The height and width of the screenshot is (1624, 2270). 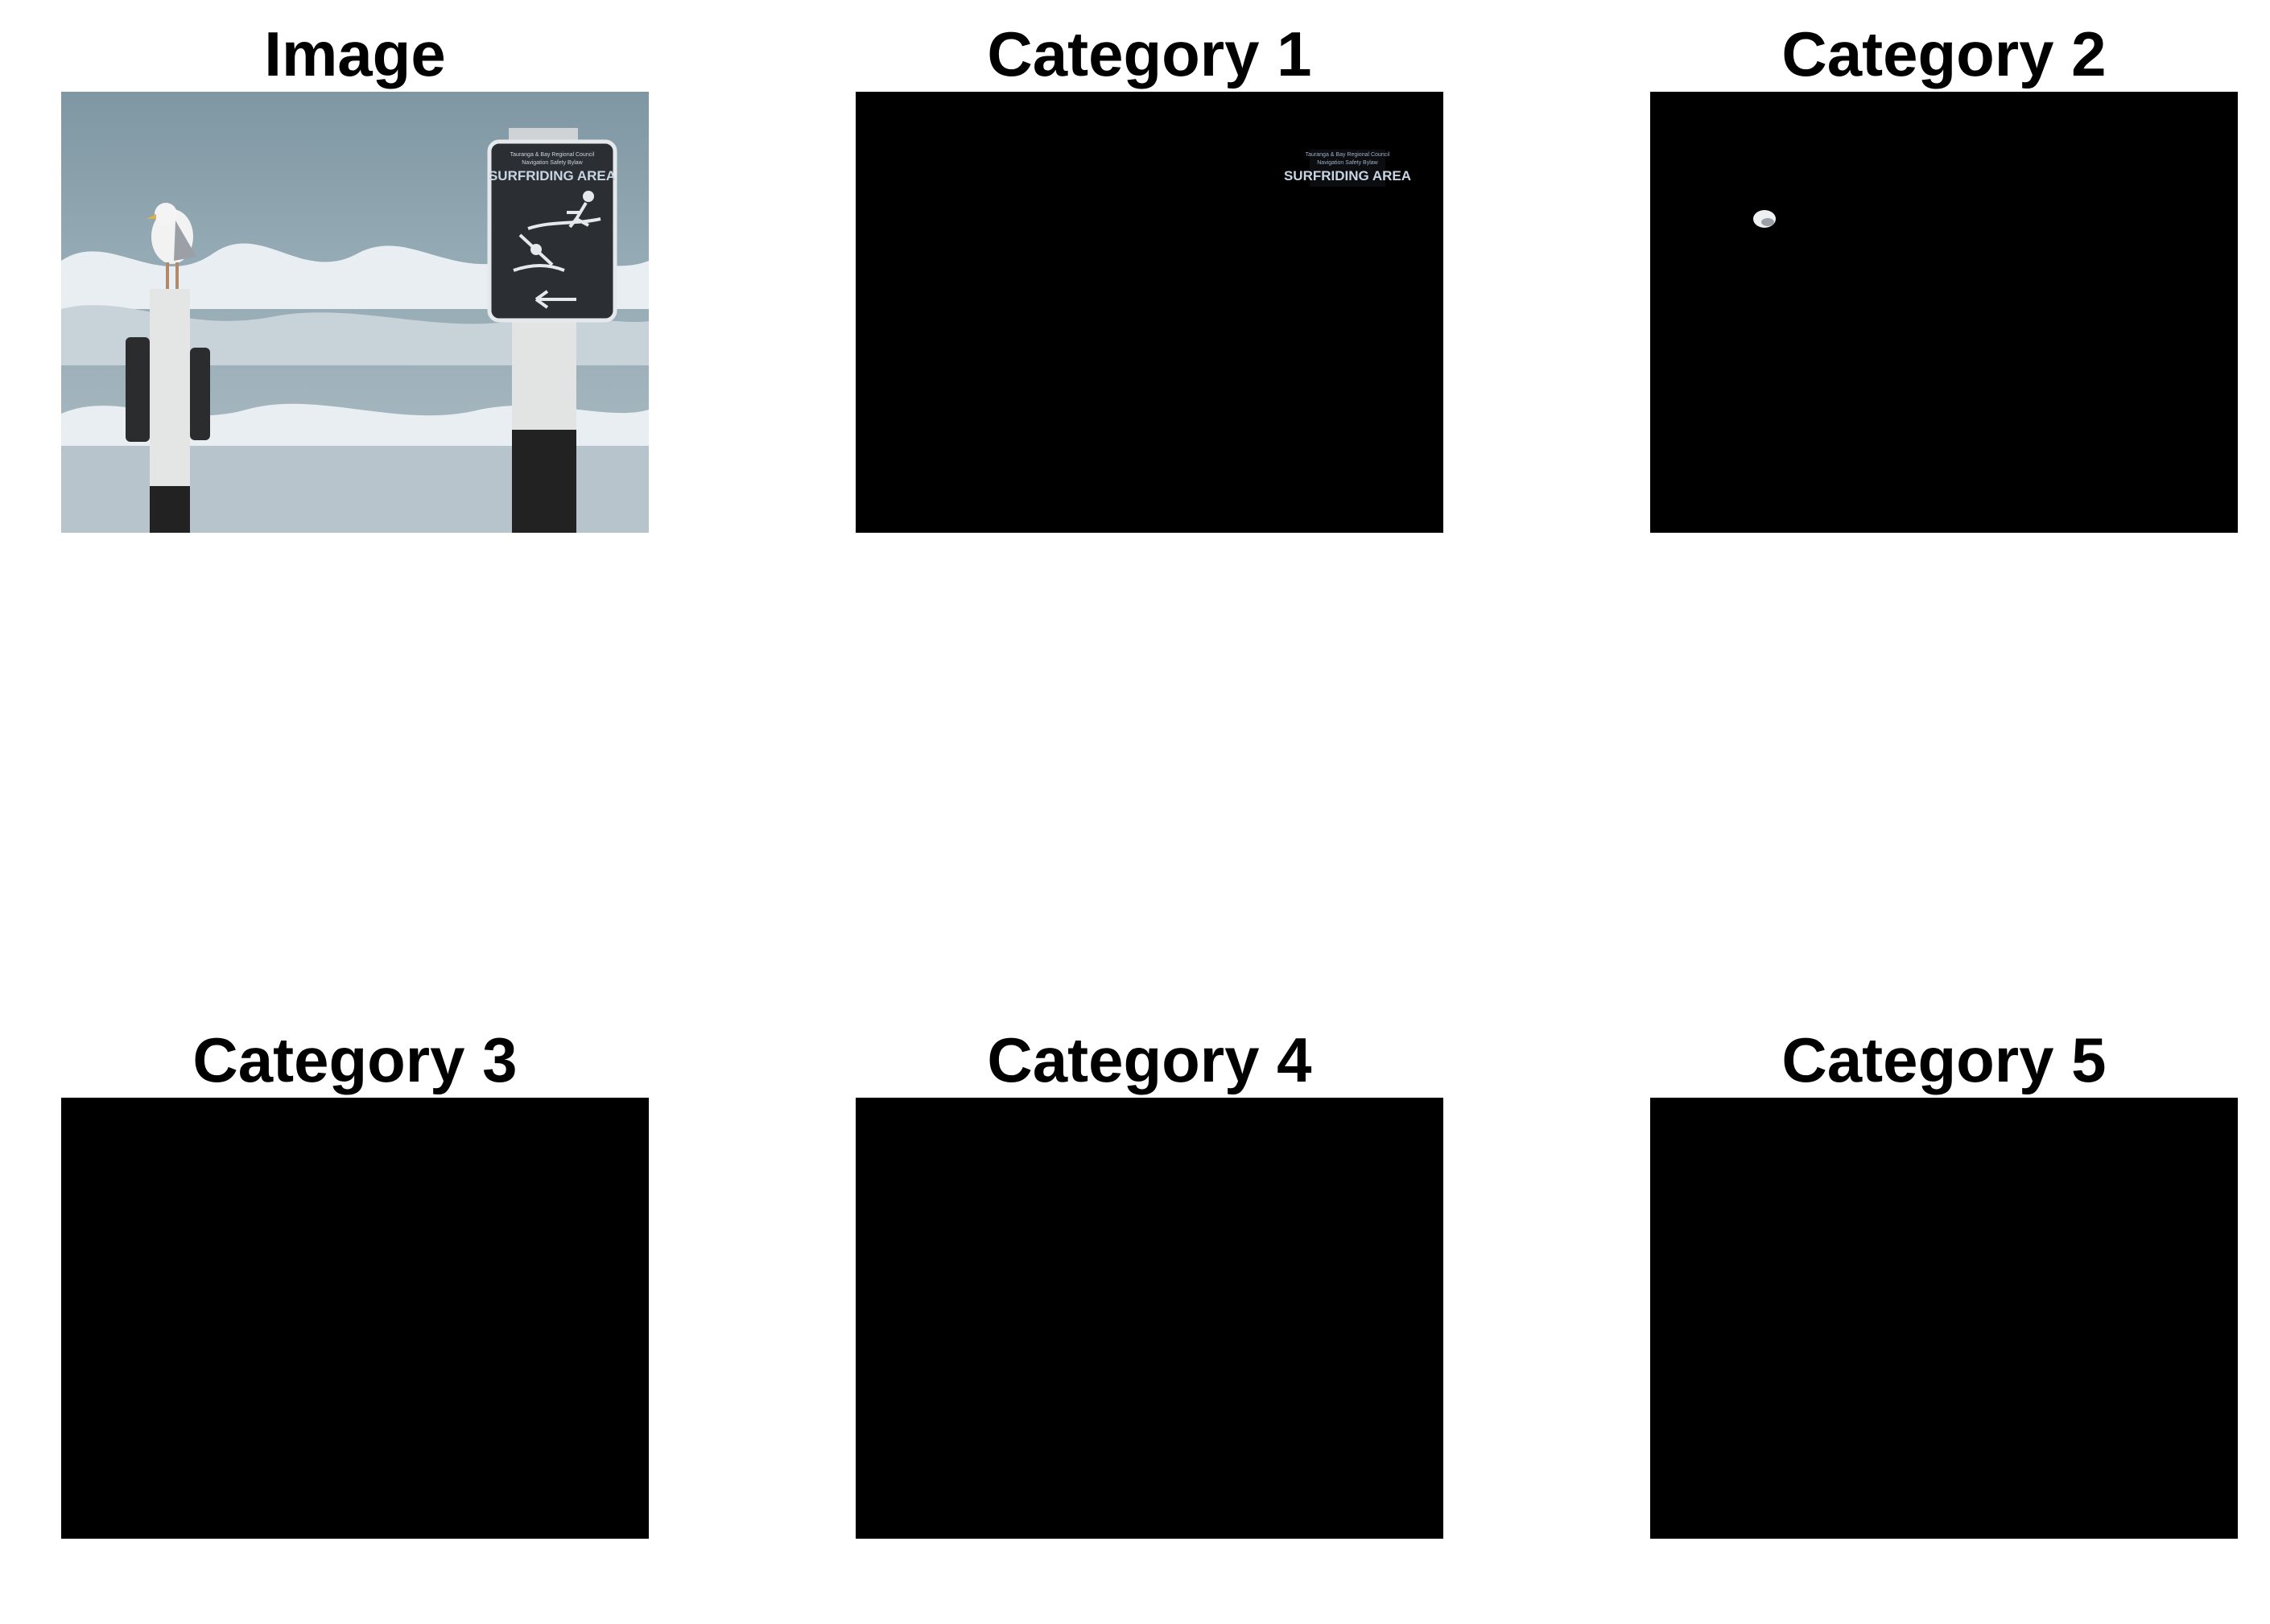 What do you see at coordinates (138, 389) in the screenshot?
I see `left-post-board` at bounding box center [138, 389].